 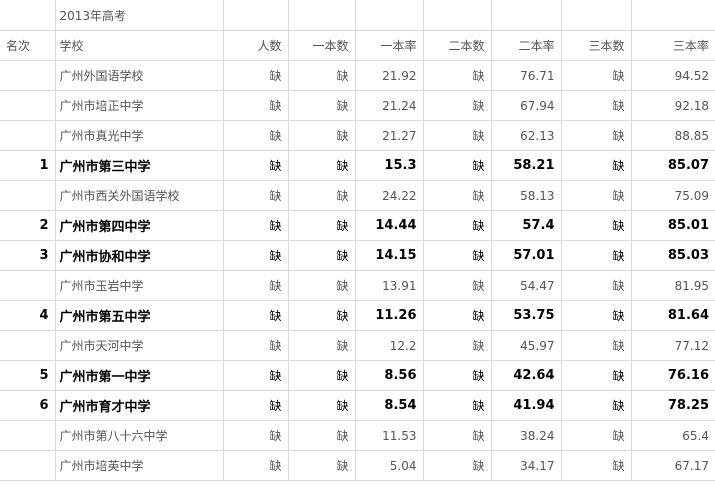 I want to click on header-row: 名次 学校 人数 一本数 一本率 二本数 二本率 三本数 三本率, so click(x=357, y=45).